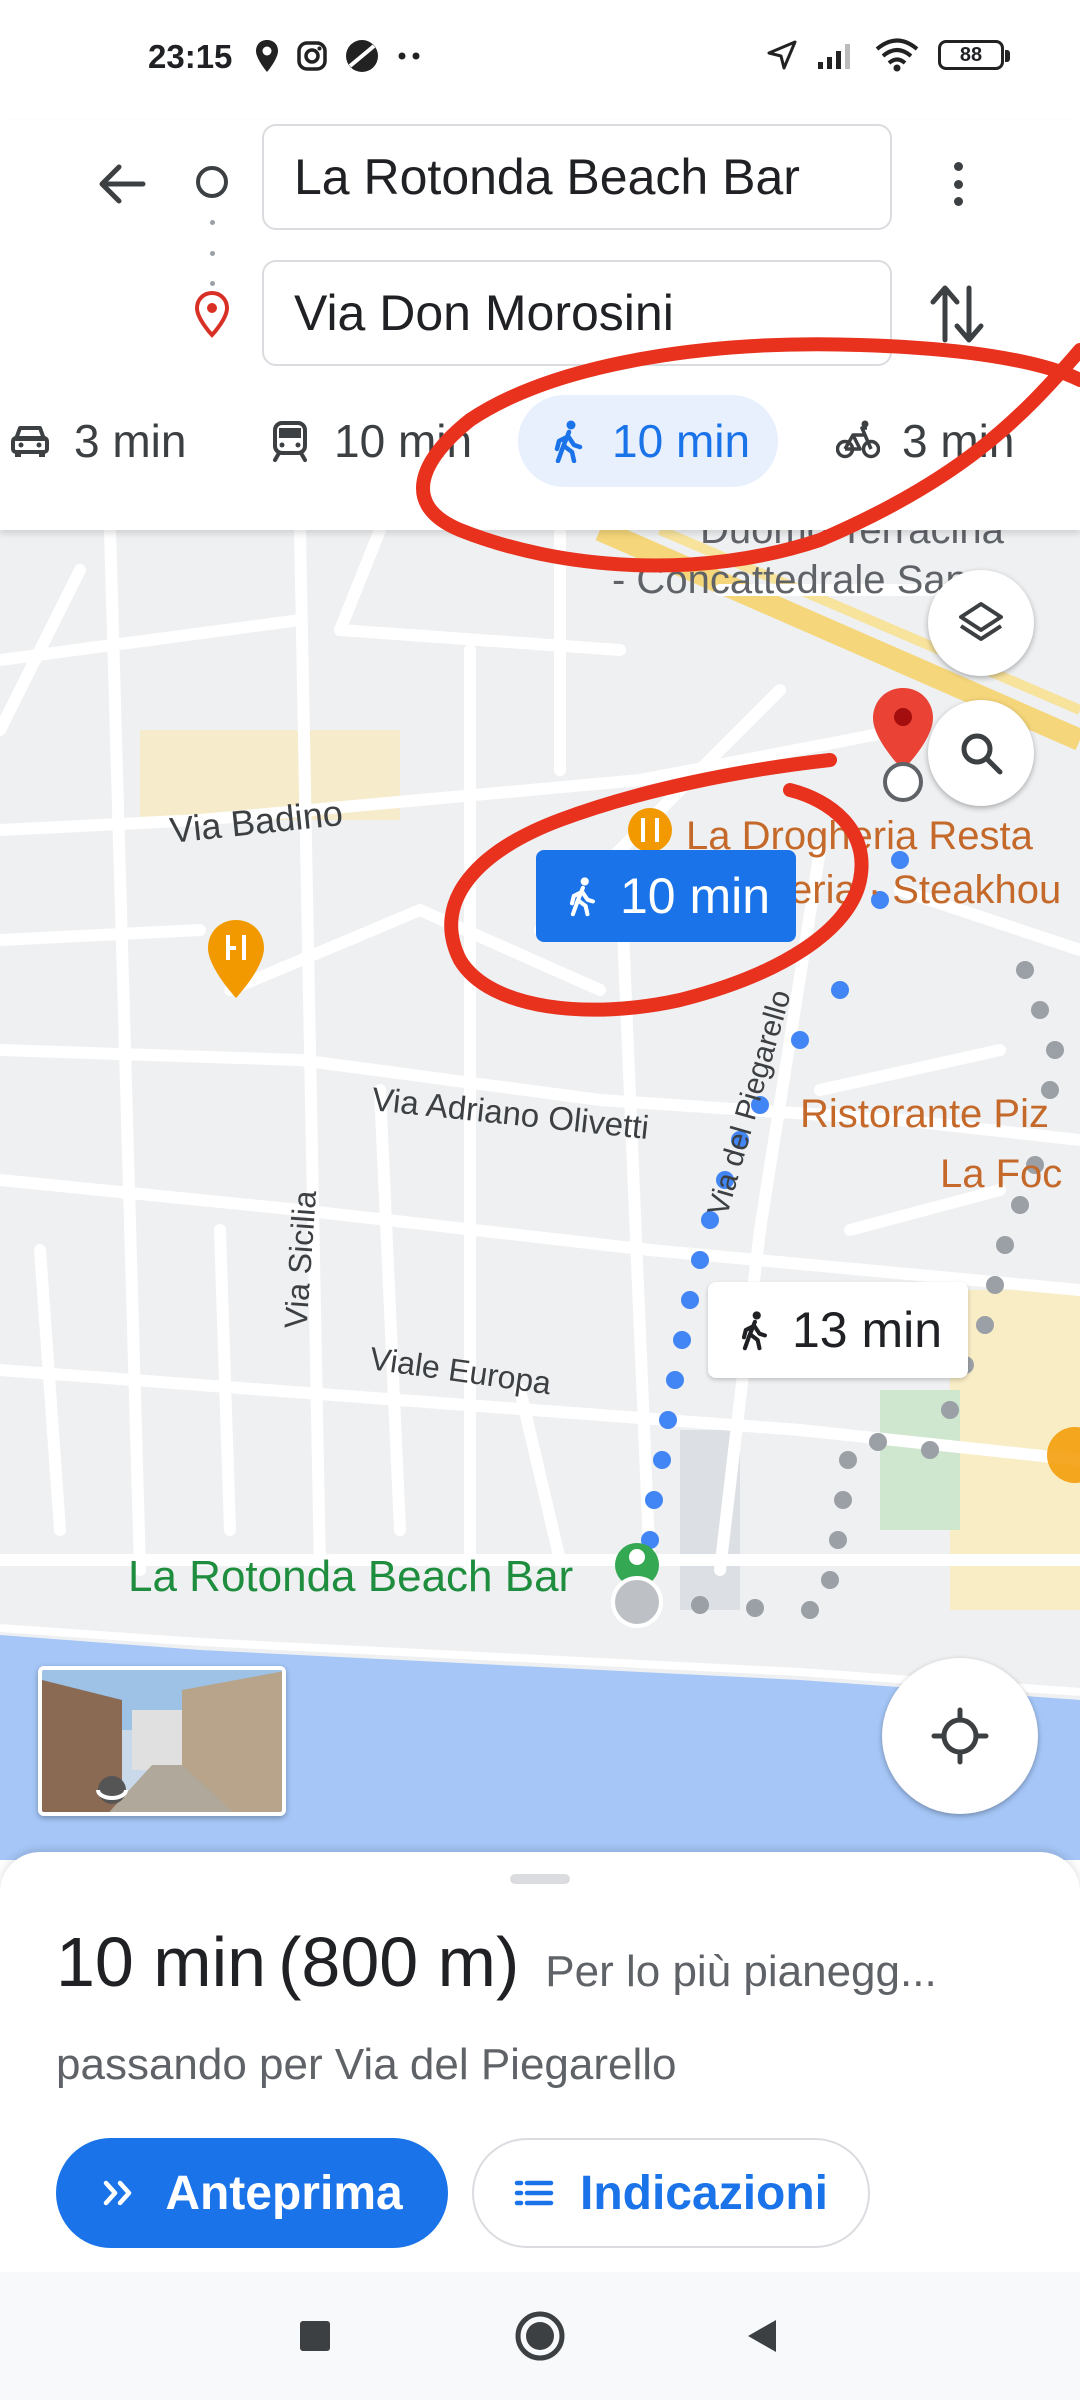  I want to click on system-nav-bar, so click(540, 2336).